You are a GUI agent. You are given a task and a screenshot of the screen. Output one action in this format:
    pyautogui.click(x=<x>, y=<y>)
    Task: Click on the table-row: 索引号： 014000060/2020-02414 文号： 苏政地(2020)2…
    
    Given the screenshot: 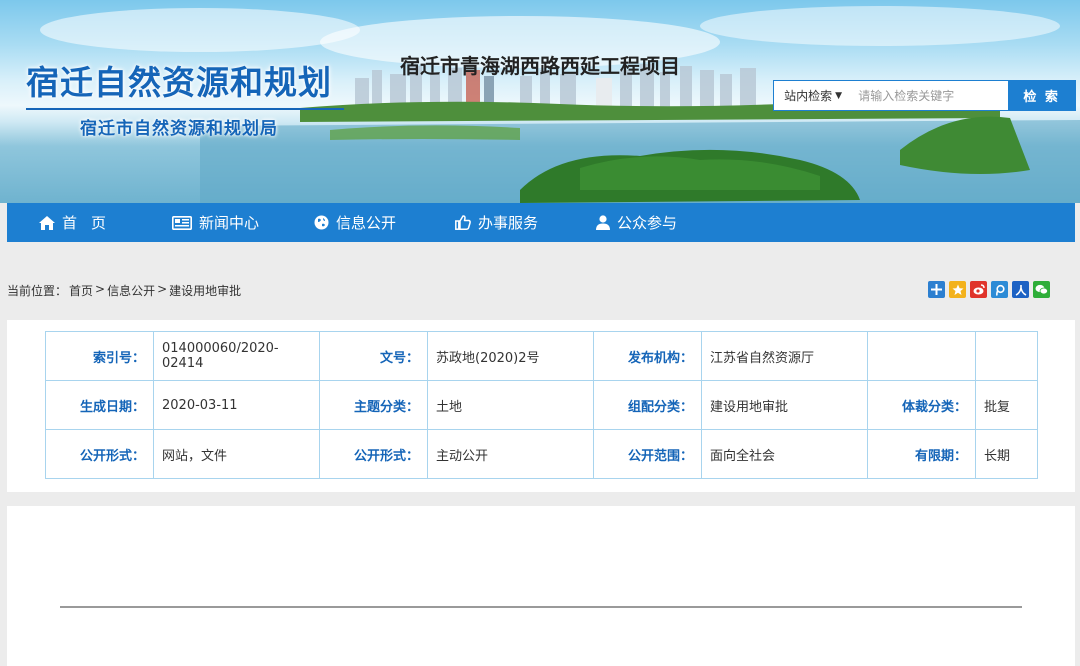 What is the action you would take?
    pyautogui.click(x=541, y=356)
    